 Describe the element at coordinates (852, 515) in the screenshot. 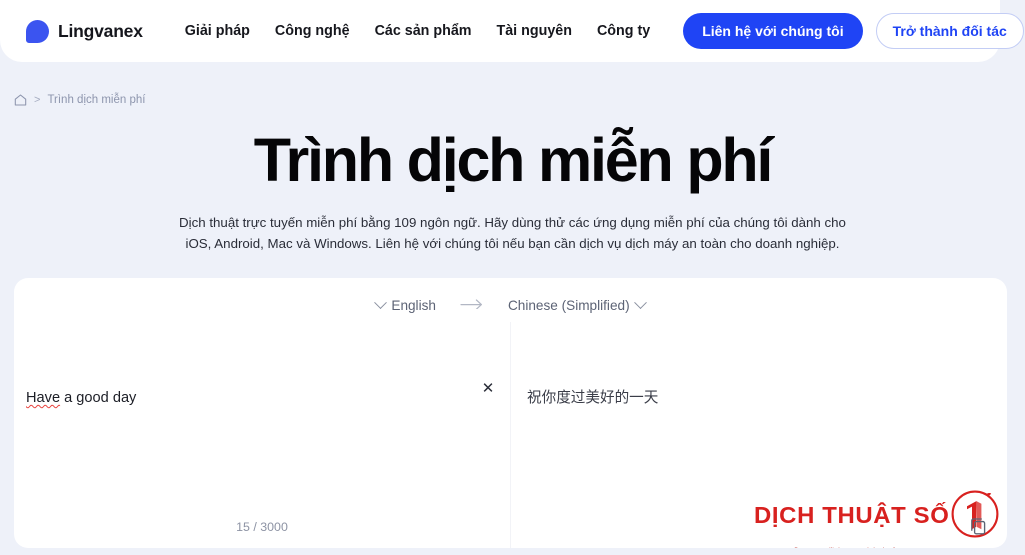

I see `watermark-title: DỊCH THUẬT SỐ` at that location.